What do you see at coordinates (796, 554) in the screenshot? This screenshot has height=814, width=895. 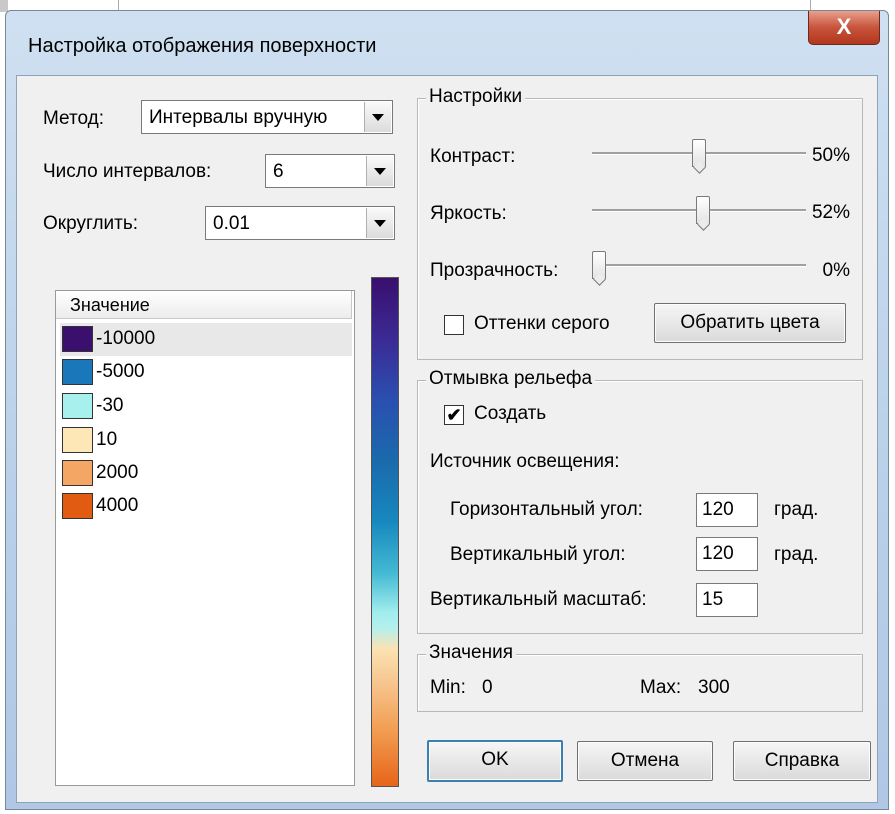 I see `vertical-angle-unit: град.` at bounding box center [796, 554].